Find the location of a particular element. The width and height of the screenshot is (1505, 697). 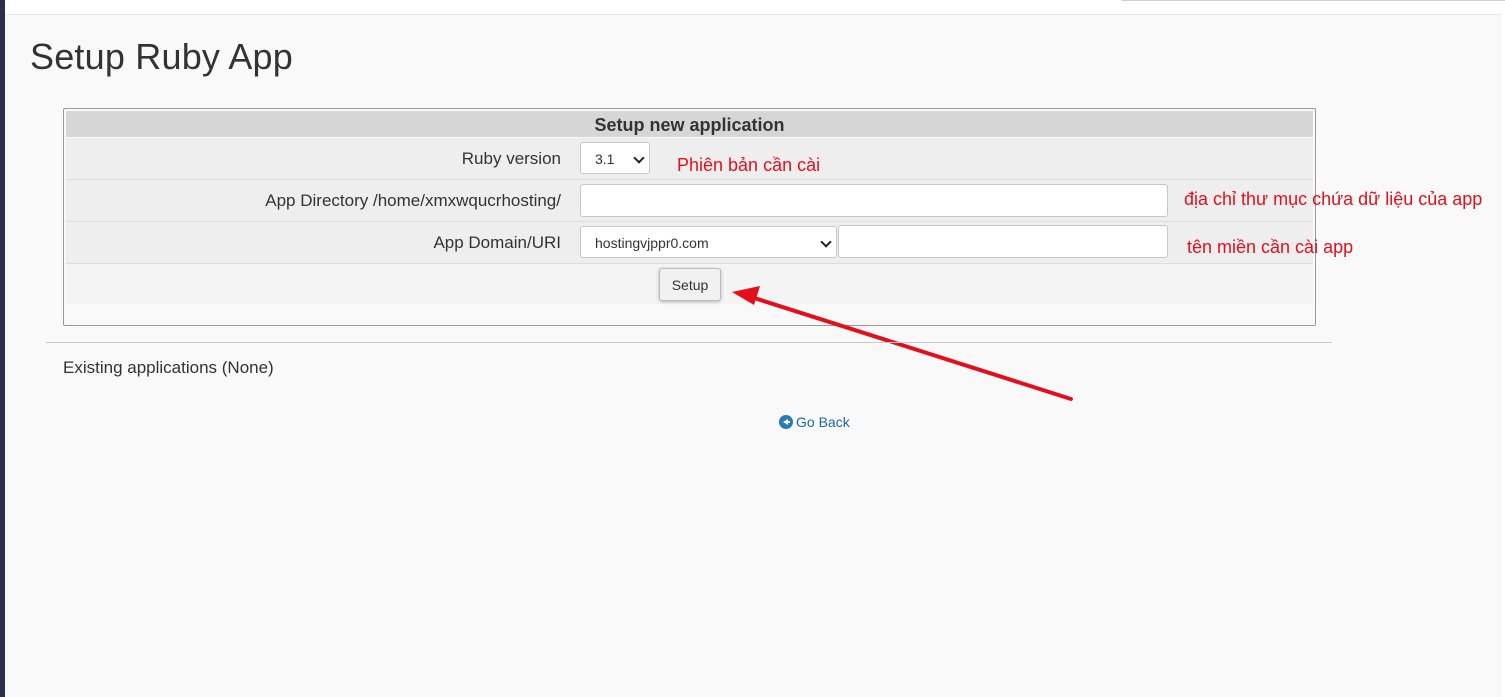

annotation-arrow is located at coordinates (902, 343).